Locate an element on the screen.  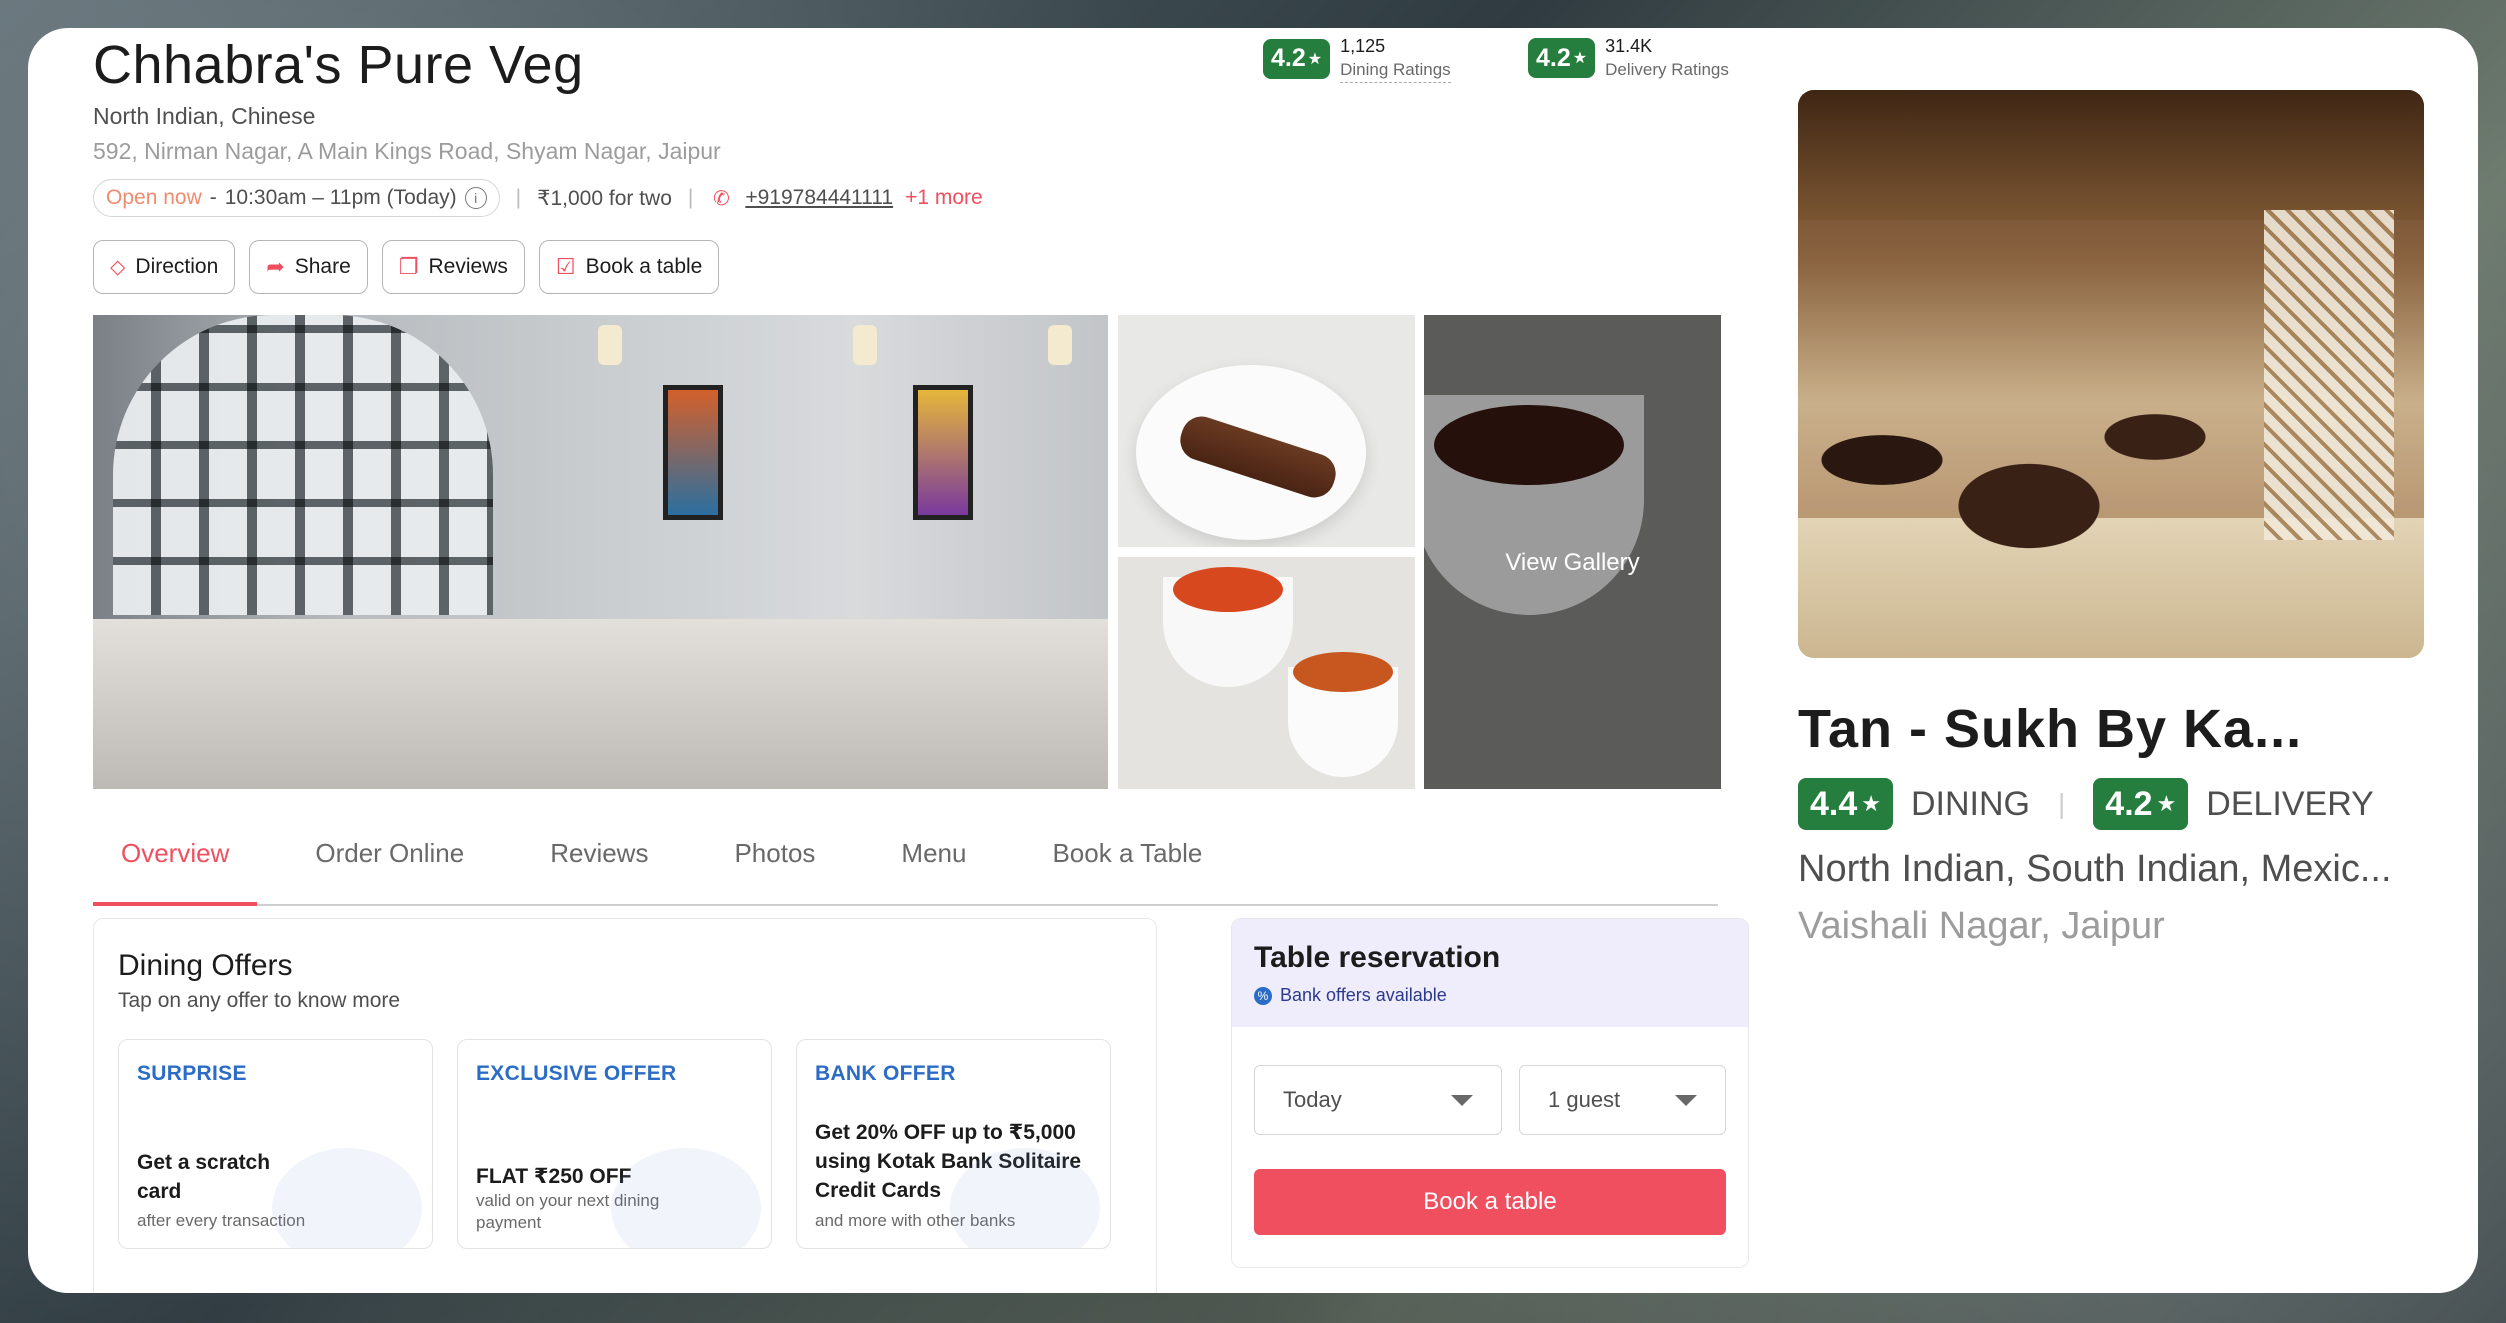
reviews-icon: ❐ is located at coordinates (408, 266).